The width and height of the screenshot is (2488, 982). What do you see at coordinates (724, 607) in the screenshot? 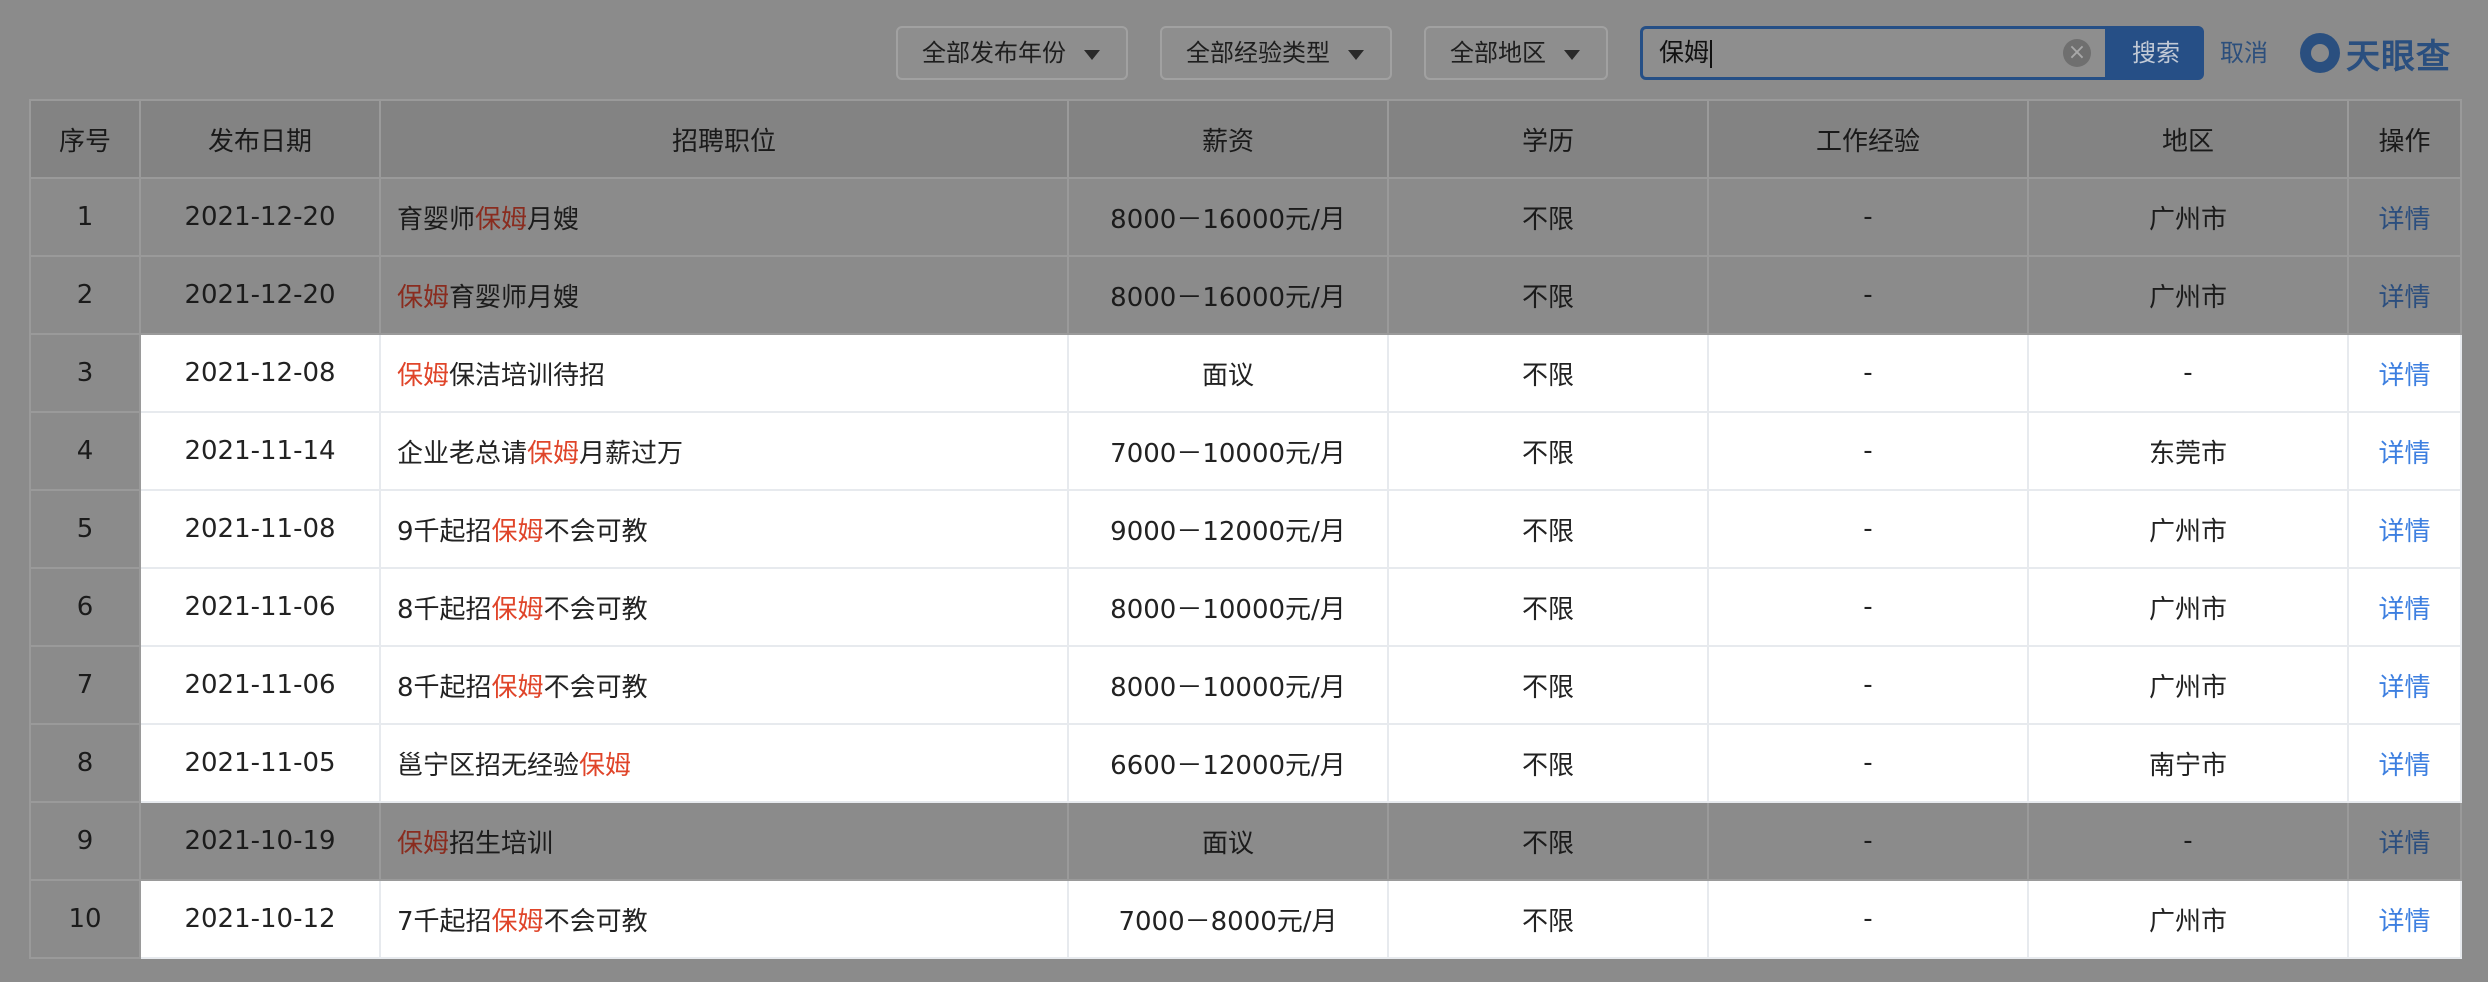
I see `row-position: 8千起招保姆不会可教` at bounding box center [724, 607].